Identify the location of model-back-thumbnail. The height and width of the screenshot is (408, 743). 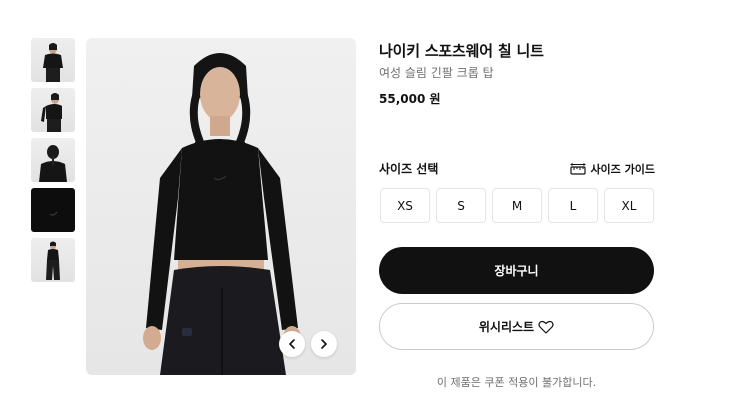
(53, 163).